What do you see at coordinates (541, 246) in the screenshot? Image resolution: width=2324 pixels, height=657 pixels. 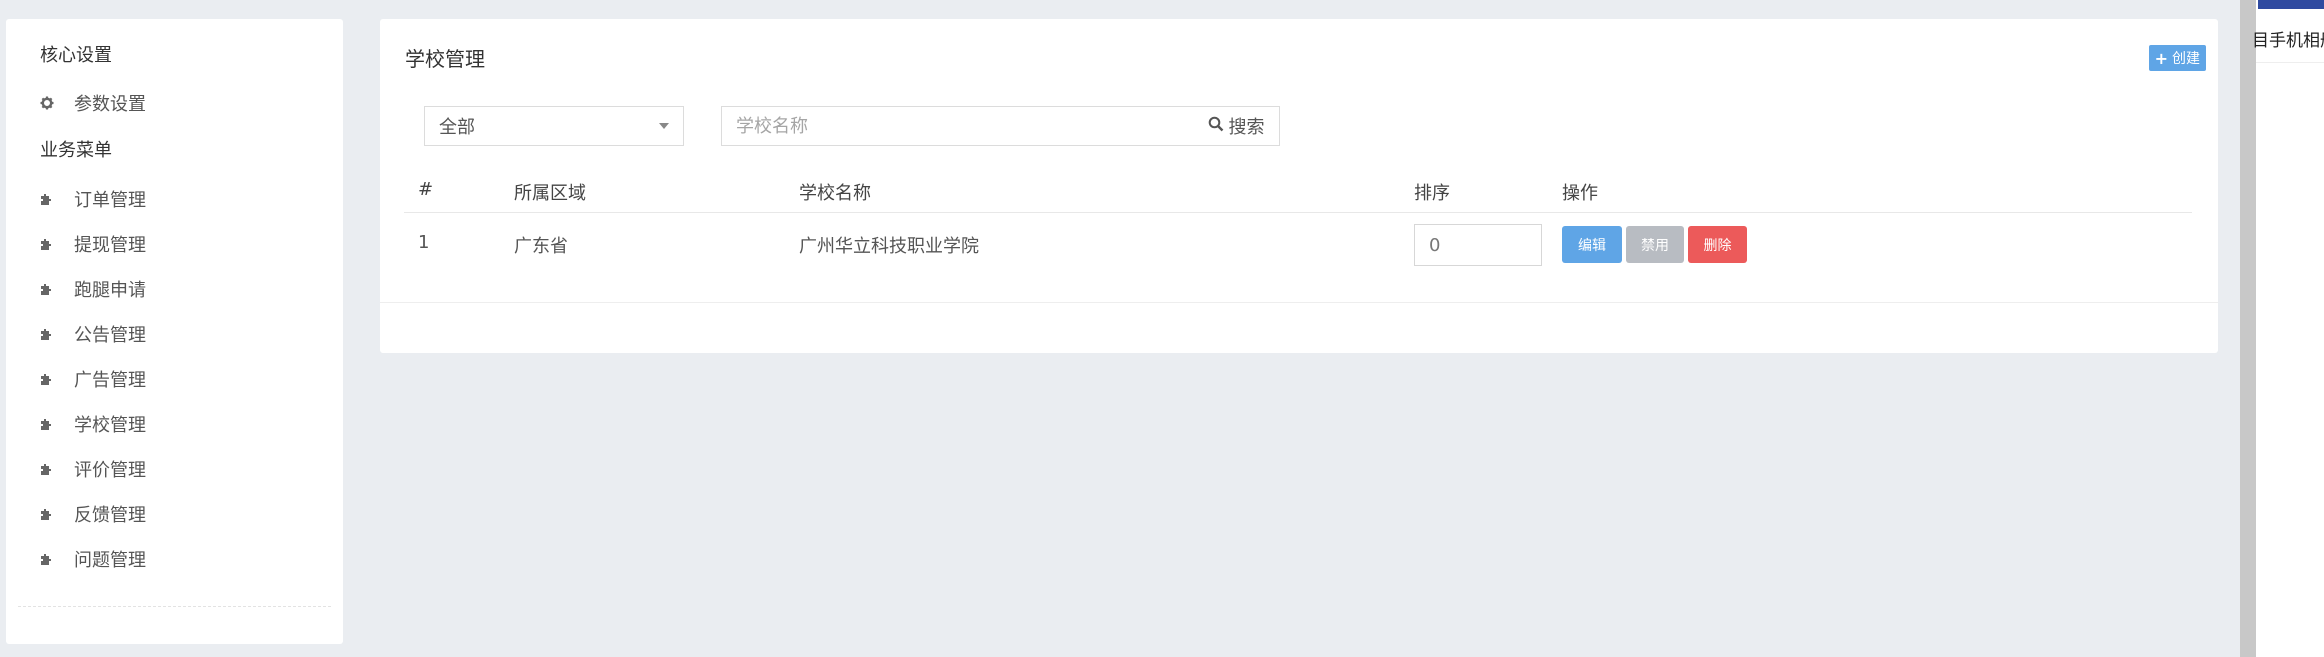 I see `table-cell-region: 广东省` at bounding box center [541, 246].